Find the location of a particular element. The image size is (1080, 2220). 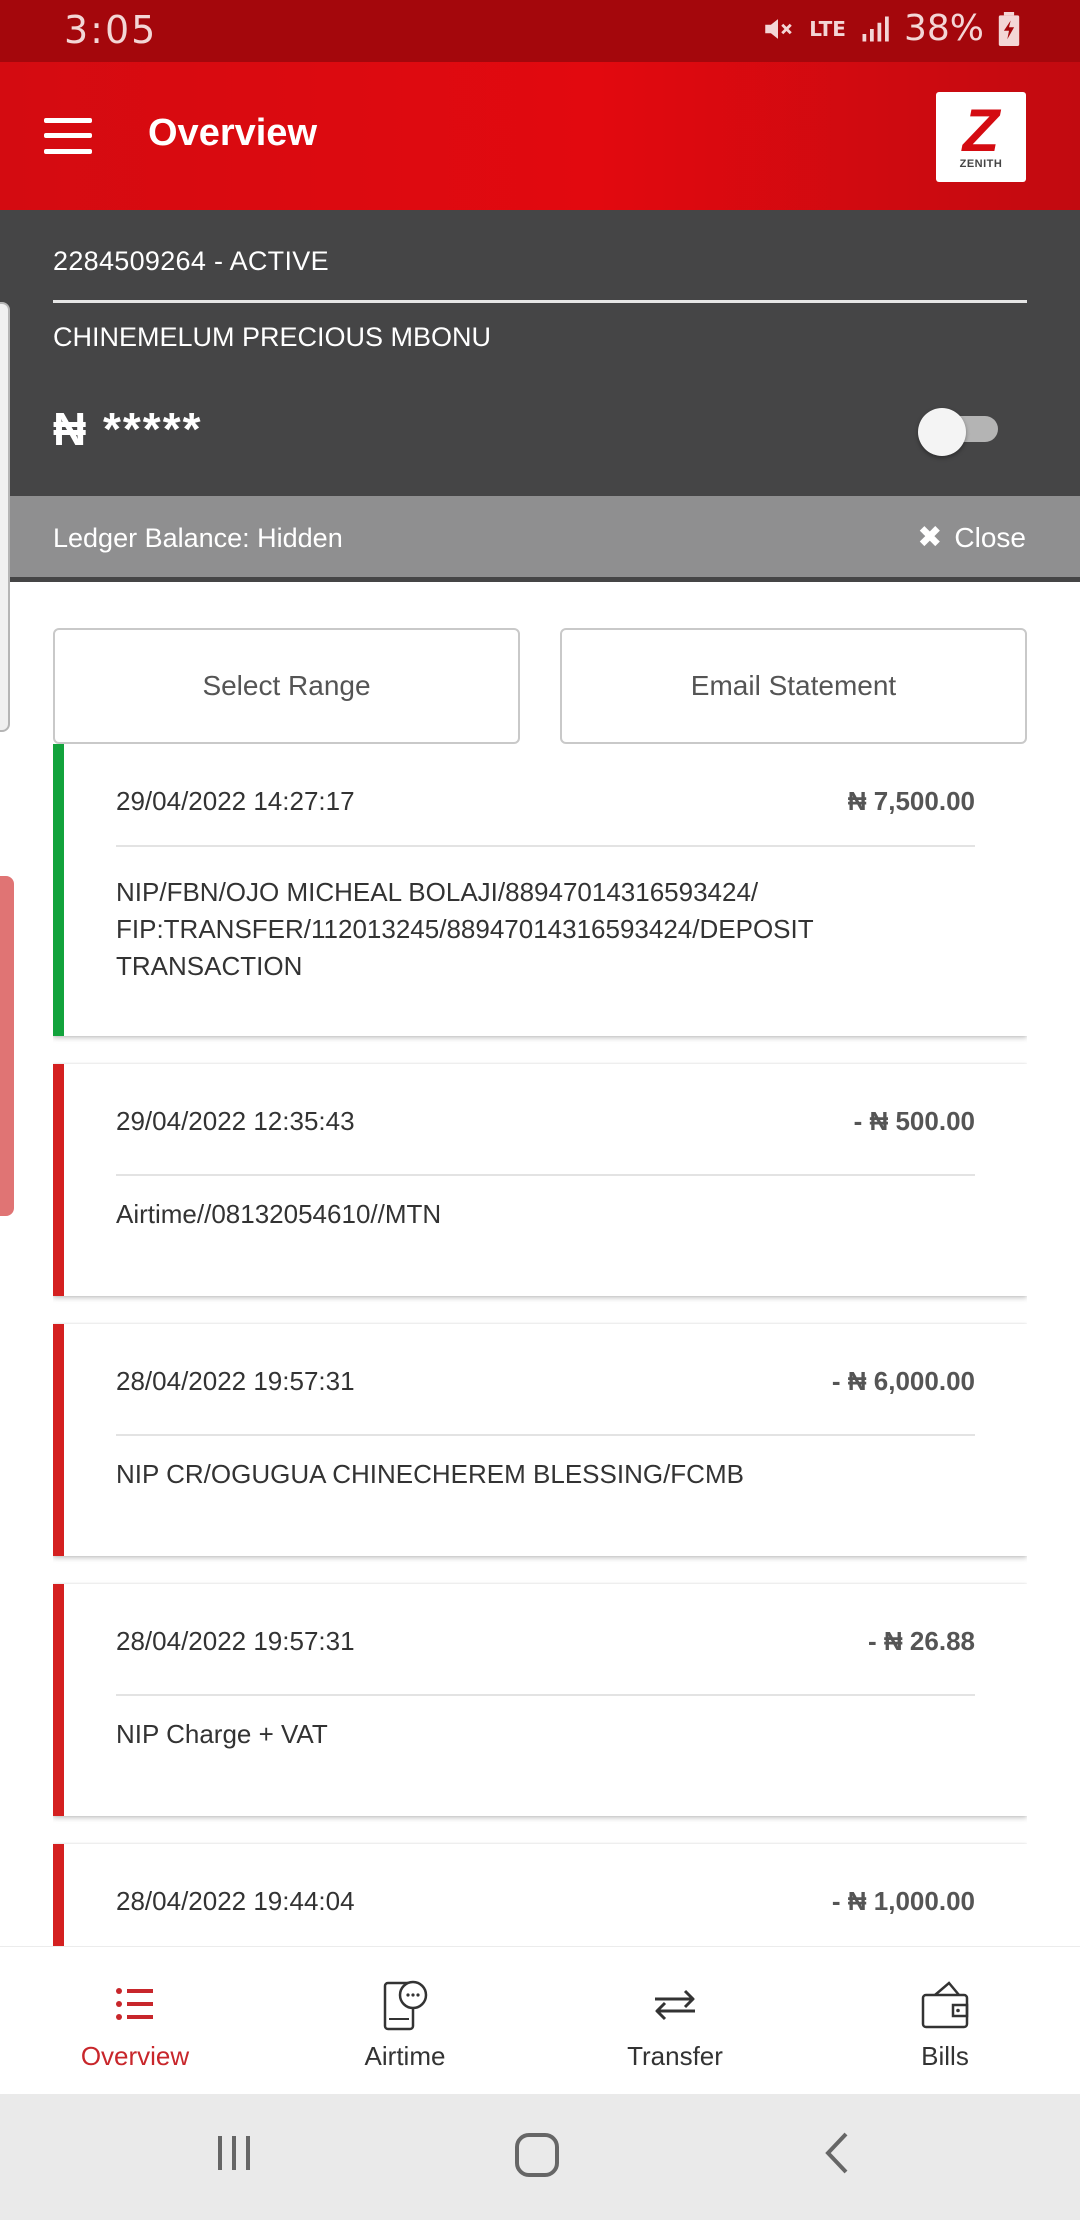

status-icons: LTE 38% is located at coordinates (890, 28).